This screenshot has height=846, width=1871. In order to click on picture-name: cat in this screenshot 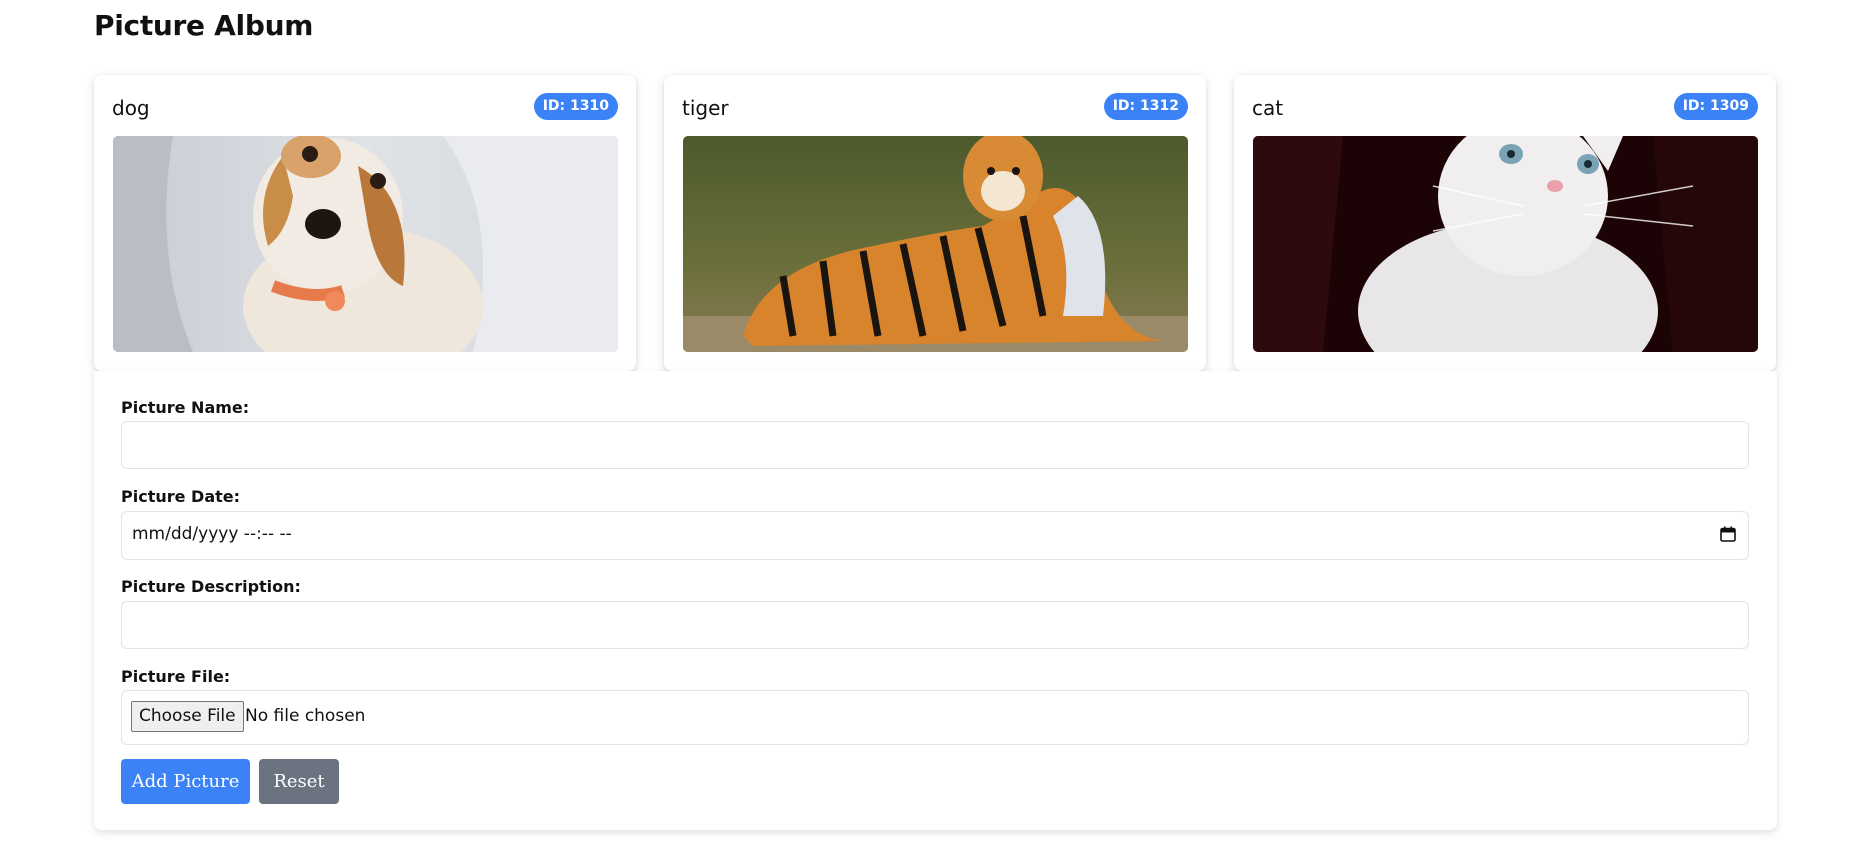, I will do `click(1268, 108)`.